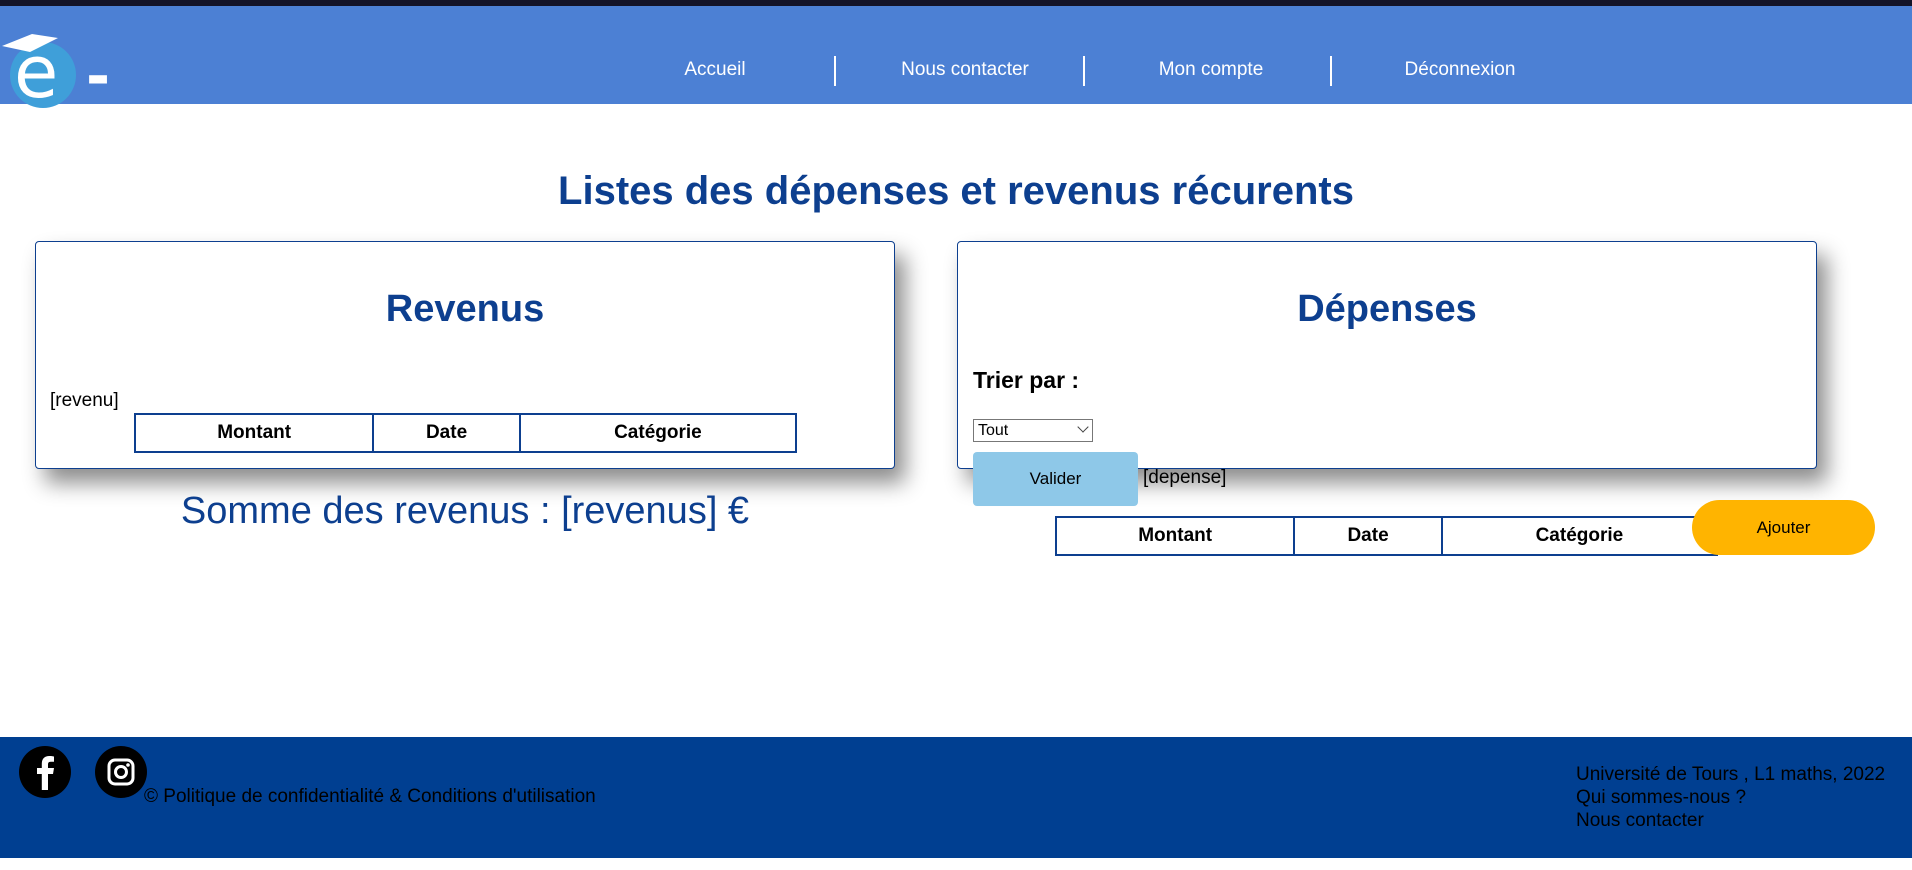 Image resolution: width=1912 pixels, height=870 pixels. Describe the element at coordinates (1083, 427) in the screenshot. I see `chevron-down-icon` at that location.